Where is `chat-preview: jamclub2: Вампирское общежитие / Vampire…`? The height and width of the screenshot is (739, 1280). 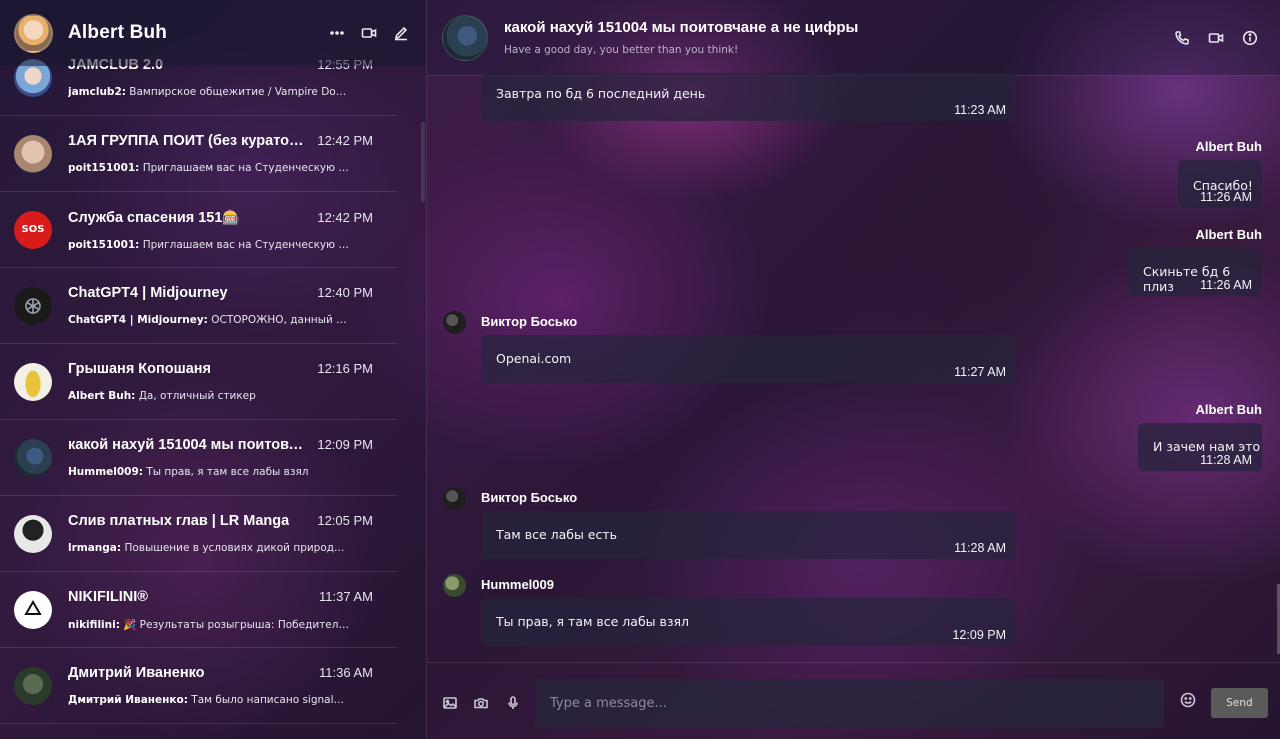 chat-preview: jamclub2: Вампирское общежитие / Vampire… is located at coordinates (209, 92).